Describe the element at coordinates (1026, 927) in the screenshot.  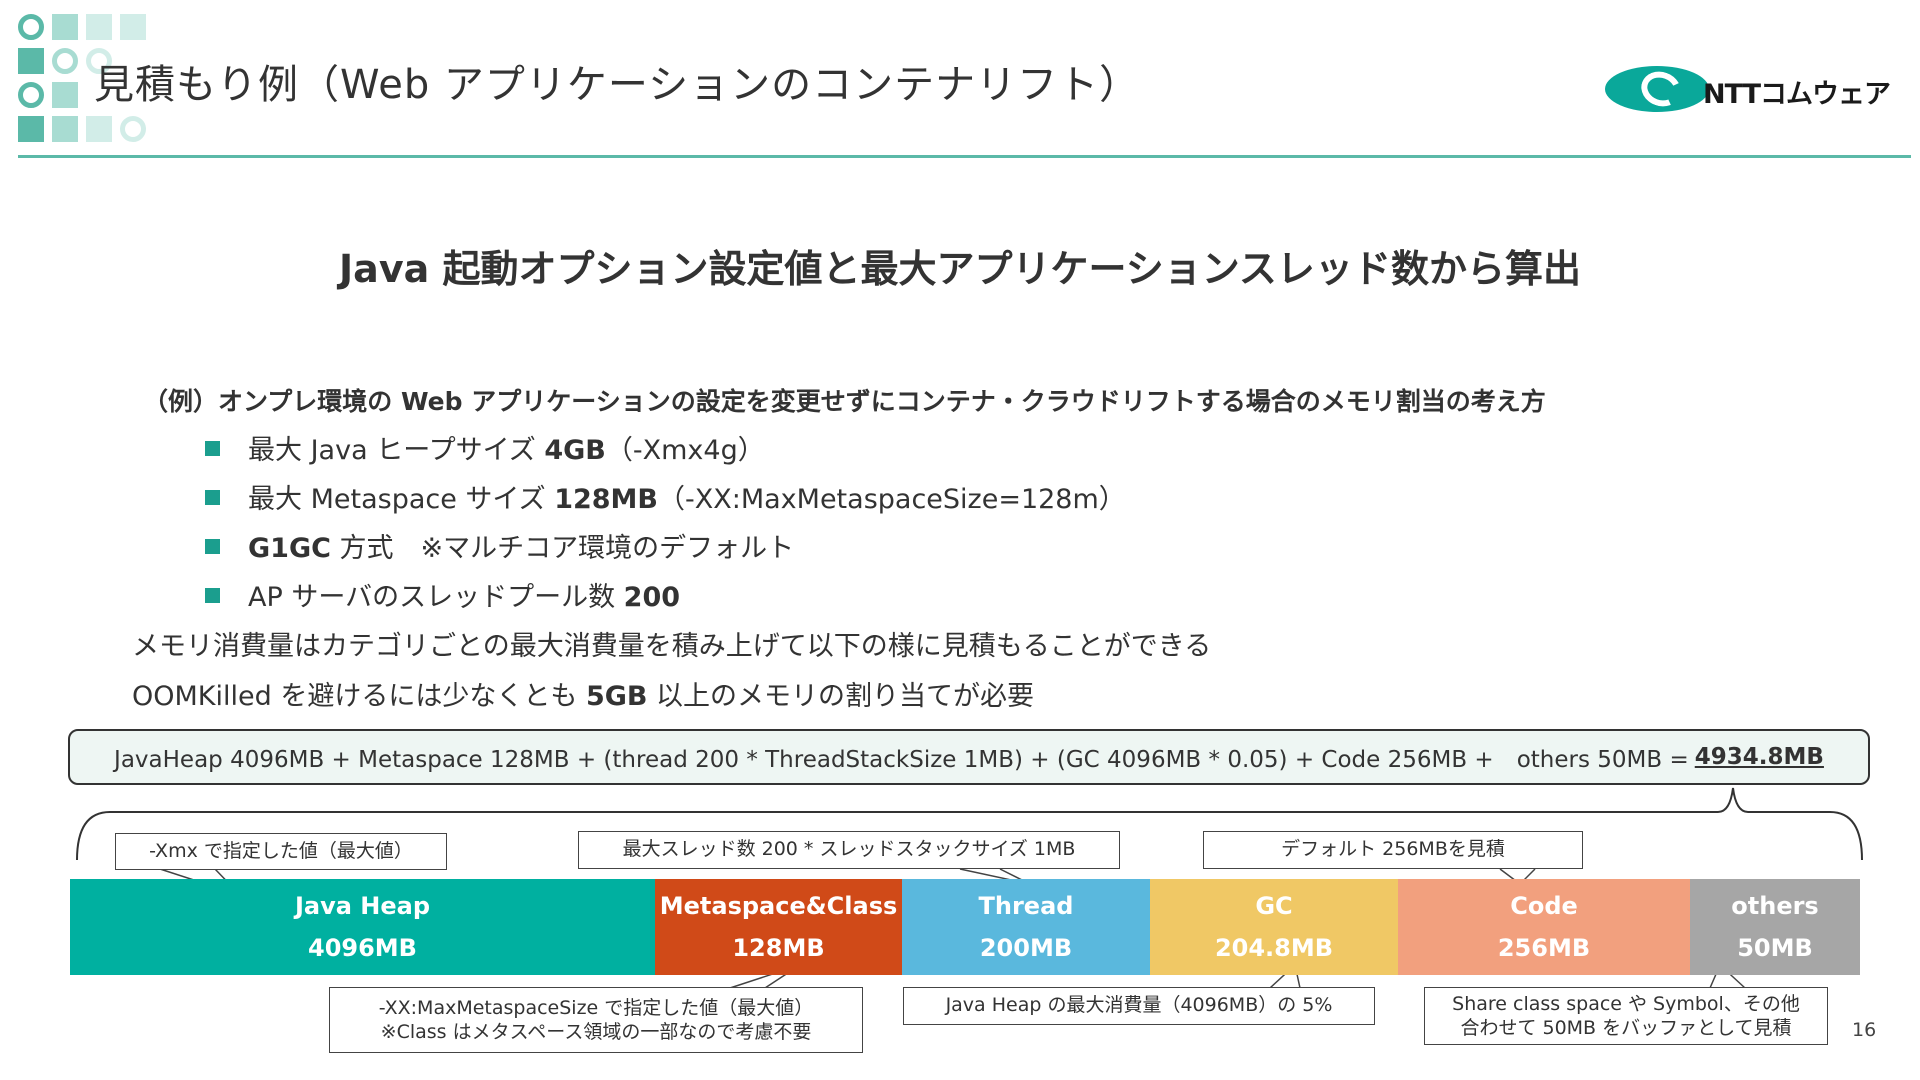
I see `segment-thread: Thread 200MB` at that location.